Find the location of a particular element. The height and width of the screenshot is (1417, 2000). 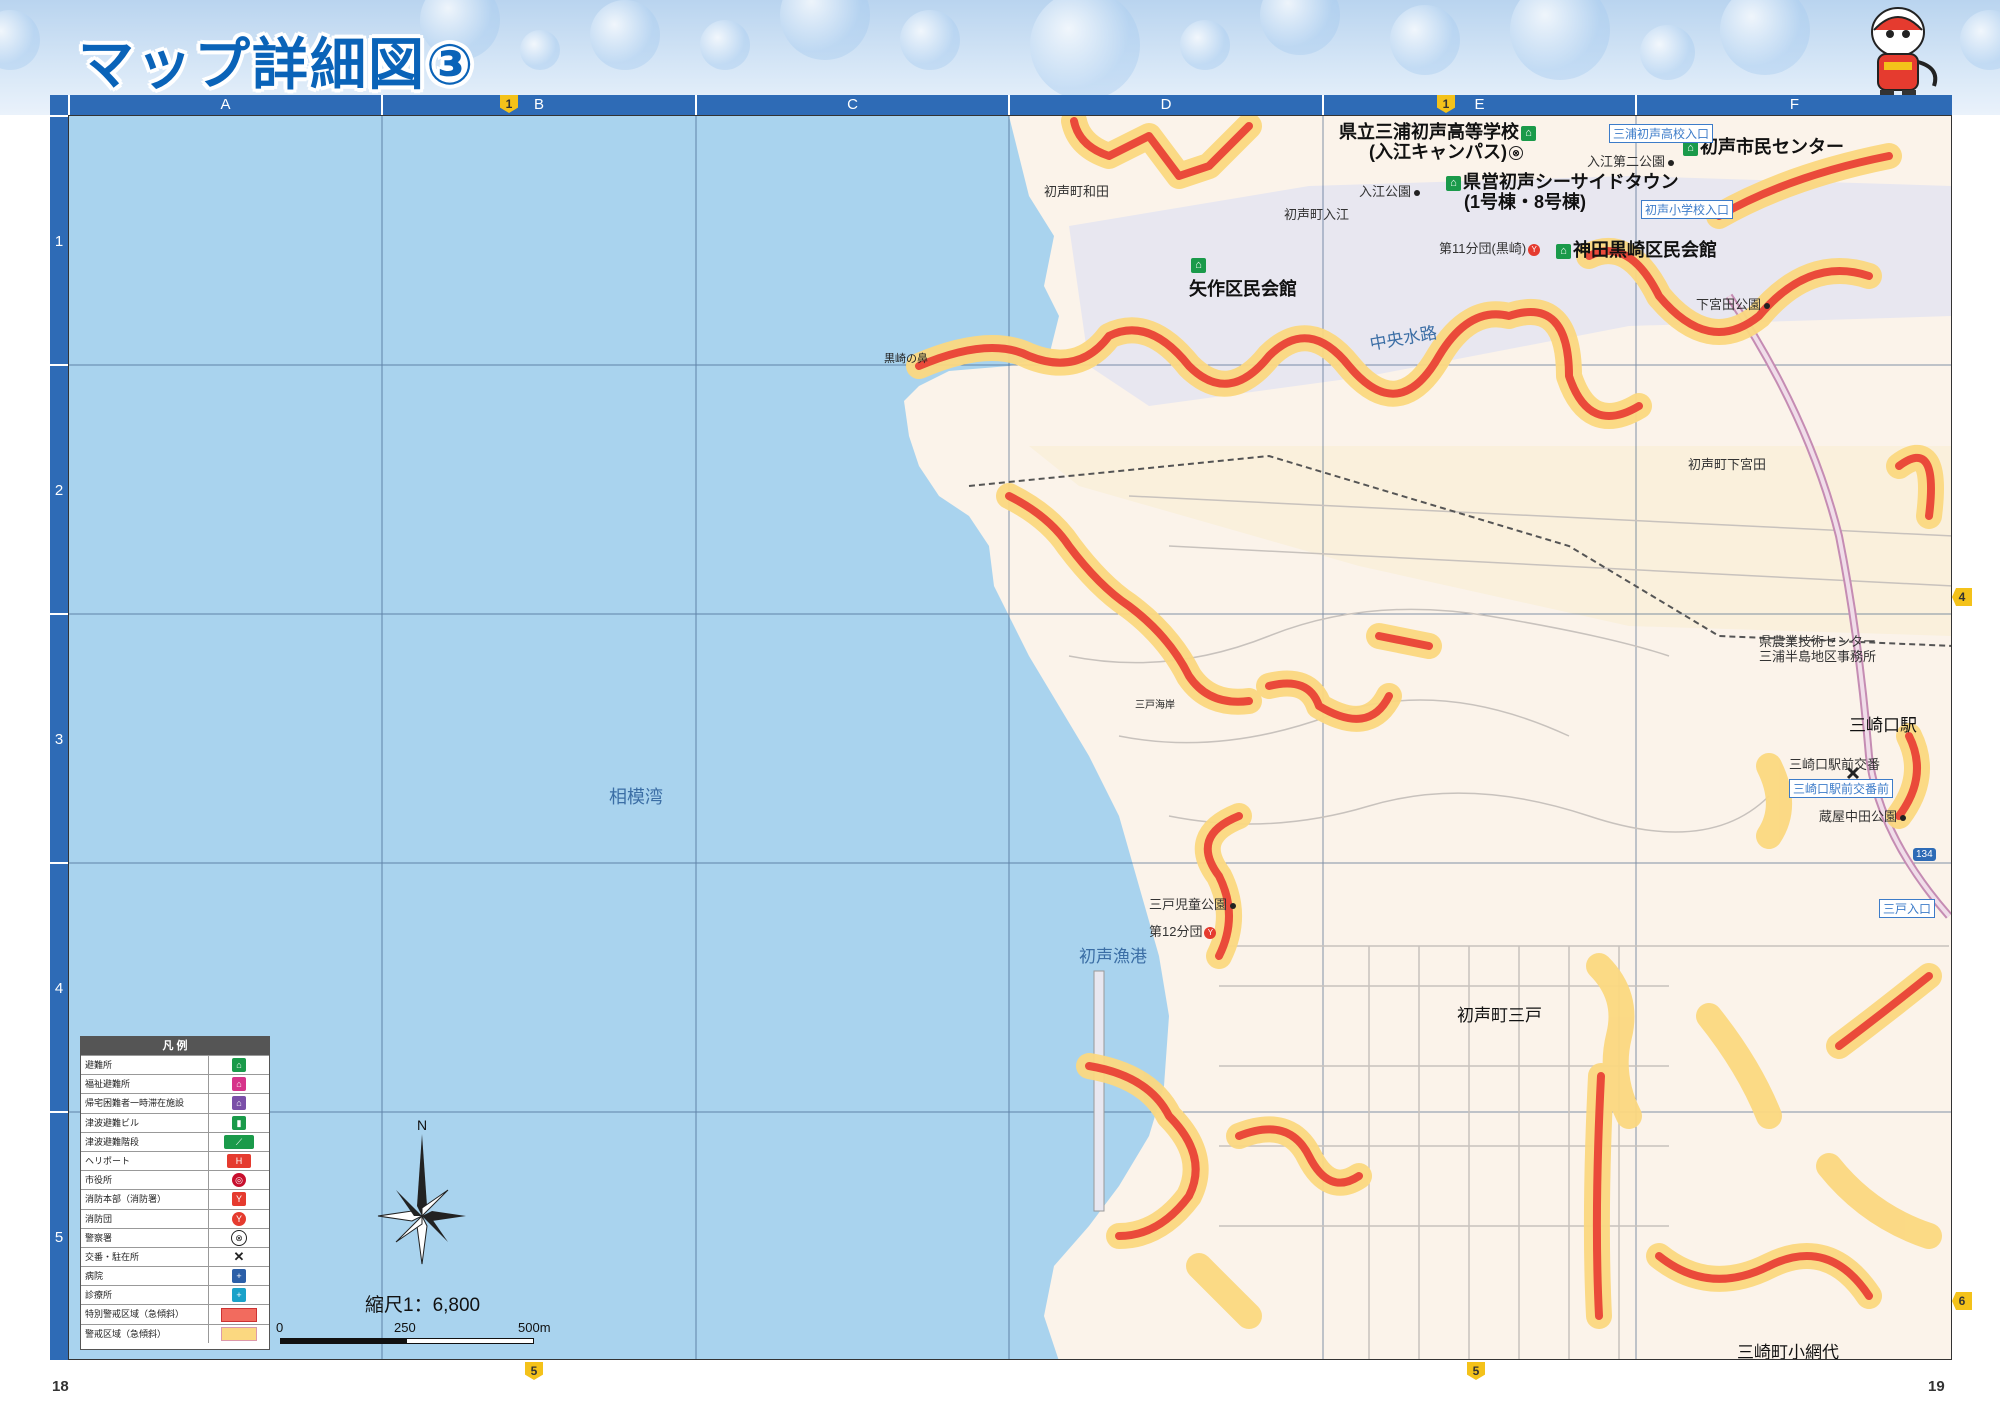

park-label: 入江公園 is located at coordinates (1391, 190).